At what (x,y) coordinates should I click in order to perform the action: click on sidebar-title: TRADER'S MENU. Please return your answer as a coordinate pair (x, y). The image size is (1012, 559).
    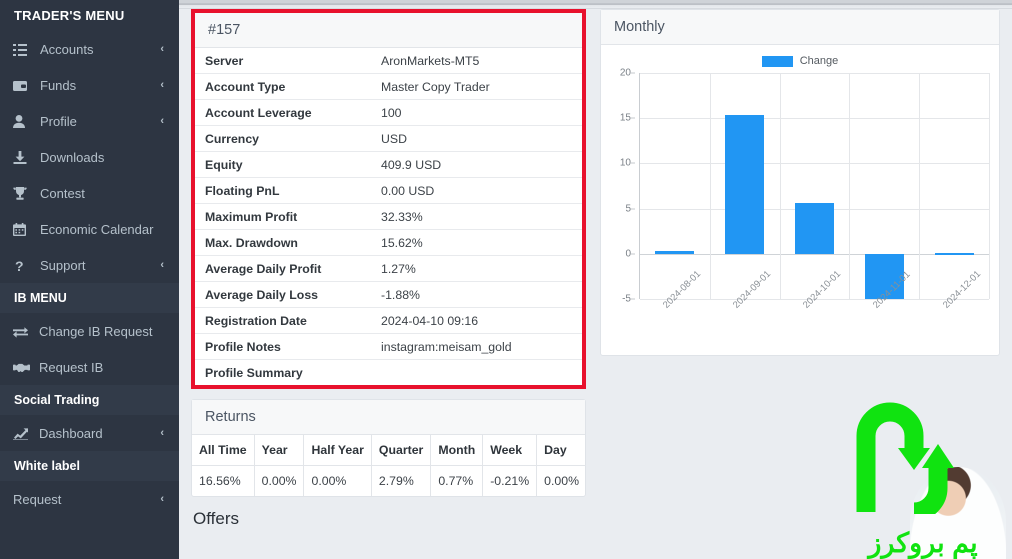
    Looking at the image, I should click on (89, 15).